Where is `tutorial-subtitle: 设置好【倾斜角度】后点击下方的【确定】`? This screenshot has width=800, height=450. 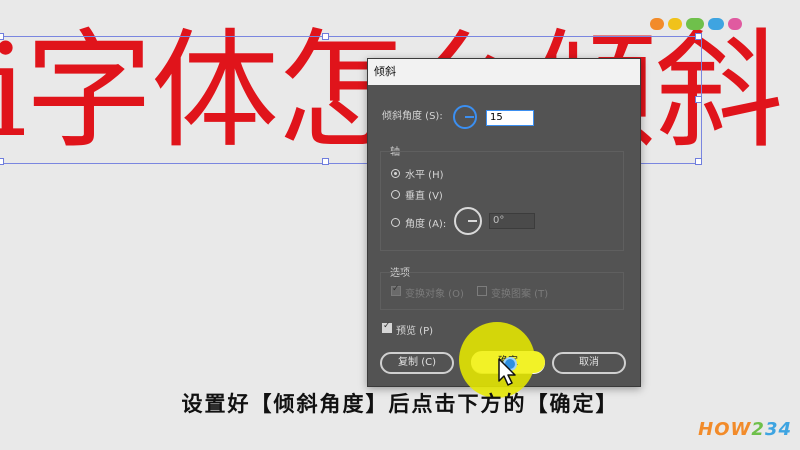
tutorial-subtitle: 设置好【倾斜角度】后点击下方的【确定】 is located at coordinates (400, 404).